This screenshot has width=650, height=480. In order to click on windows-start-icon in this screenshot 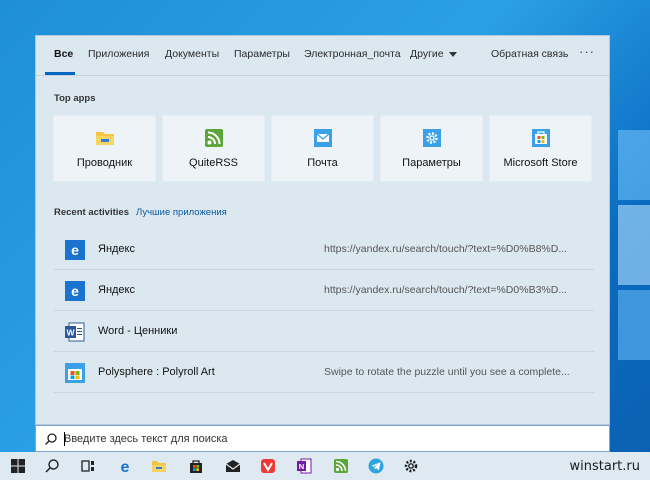, I will do `click(18, 466)`.